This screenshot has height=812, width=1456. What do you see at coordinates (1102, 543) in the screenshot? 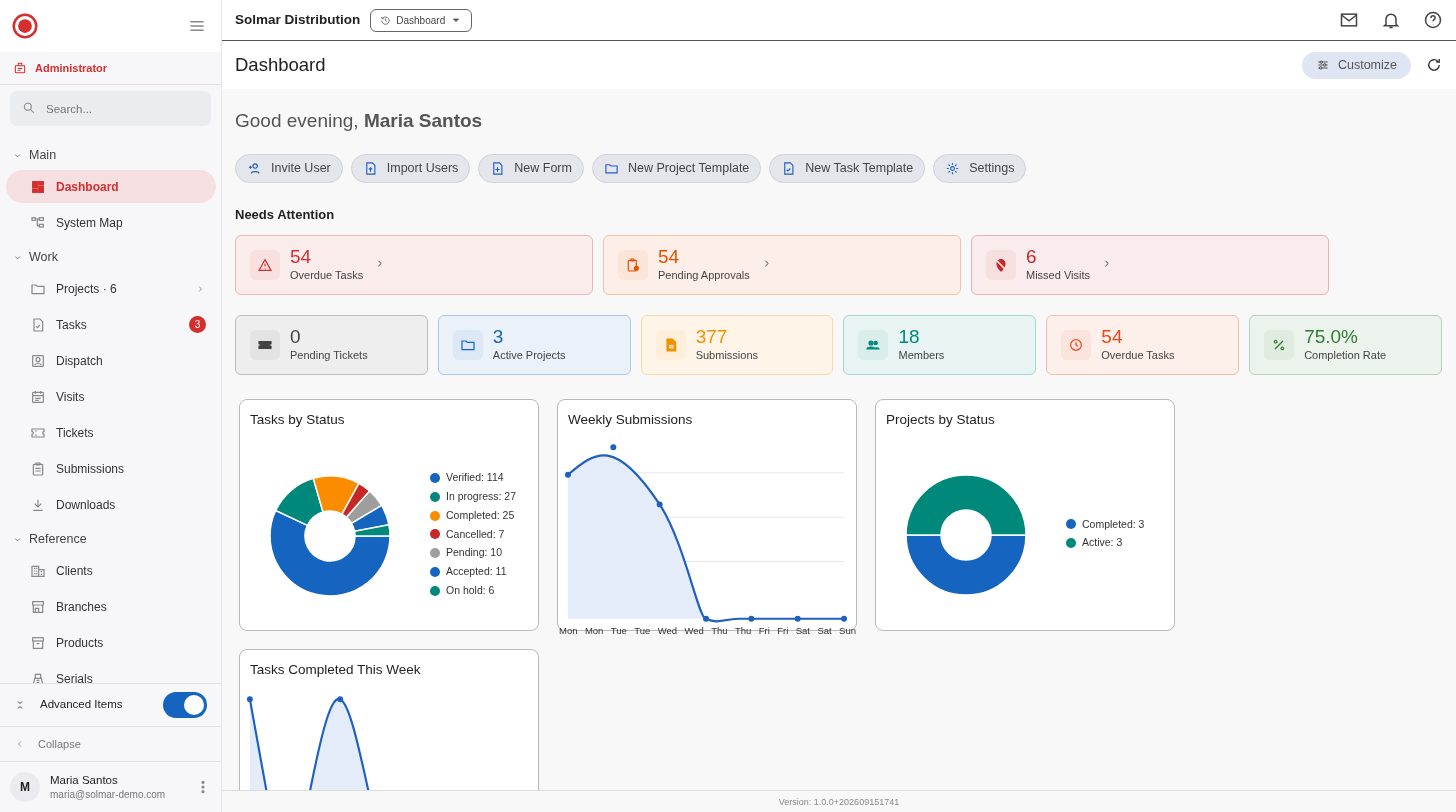
I see `legend-label: Active: 3` at bounding box center [1102, 543].